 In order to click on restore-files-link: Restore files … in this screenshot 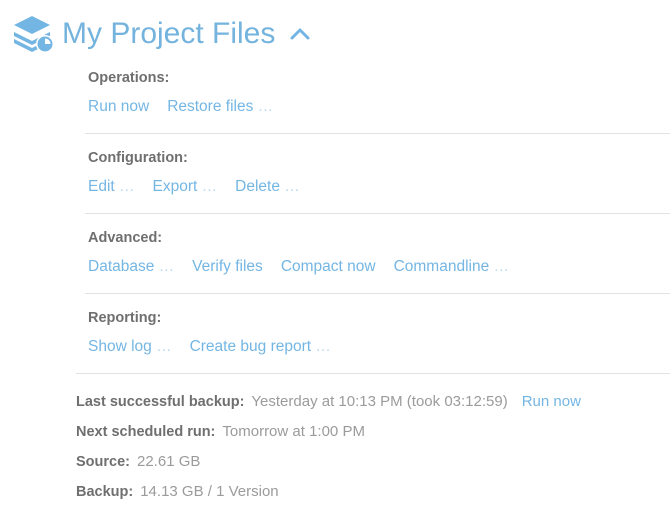, I will do `click(220, 106)`.